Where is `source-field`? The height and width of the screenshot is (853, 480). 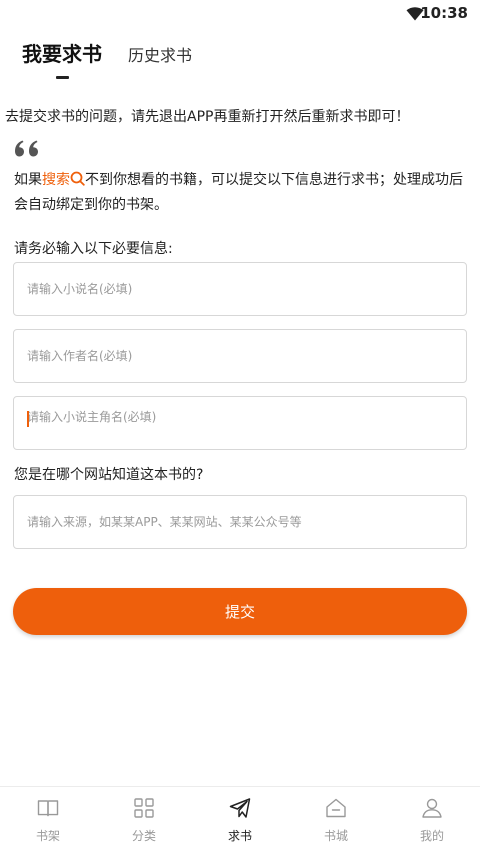
source-field is located at coordinates (240, 522).